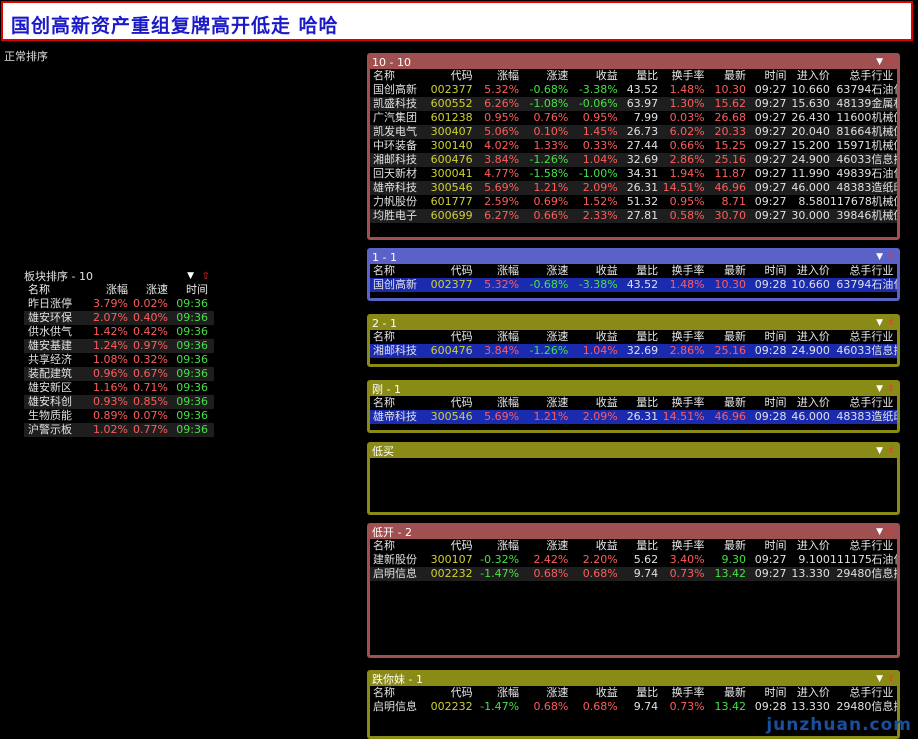 The image size is (918, 739). I want to click on sector-row: 雄安新区 1.16% 0.71% 09:36, so click(119, 388).